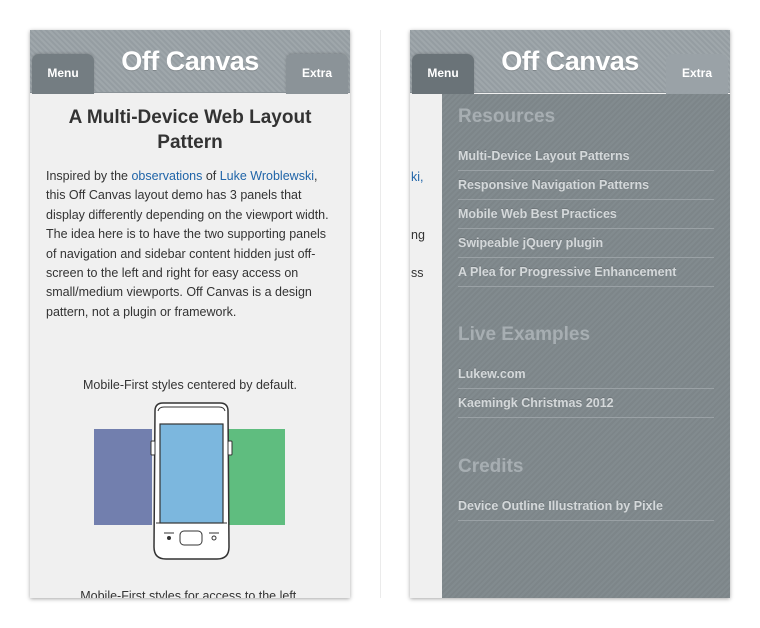 The width and height of the screenshot is (760, 628). I want to click on peek-text: ng, so click(418, 235).